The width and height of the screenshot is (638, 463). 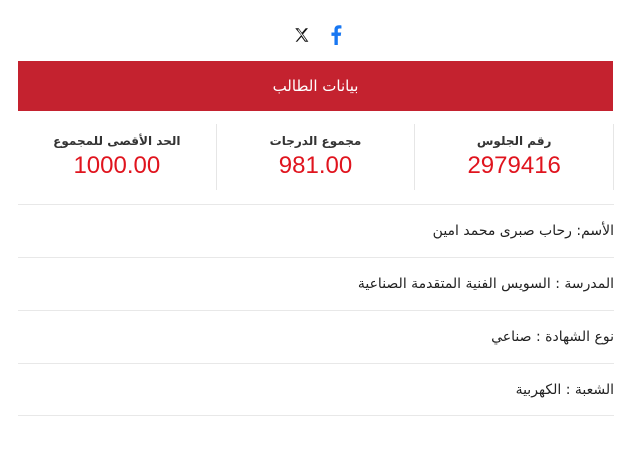 I want to click on stat-value: 981.00, so click(x=315, y=165).